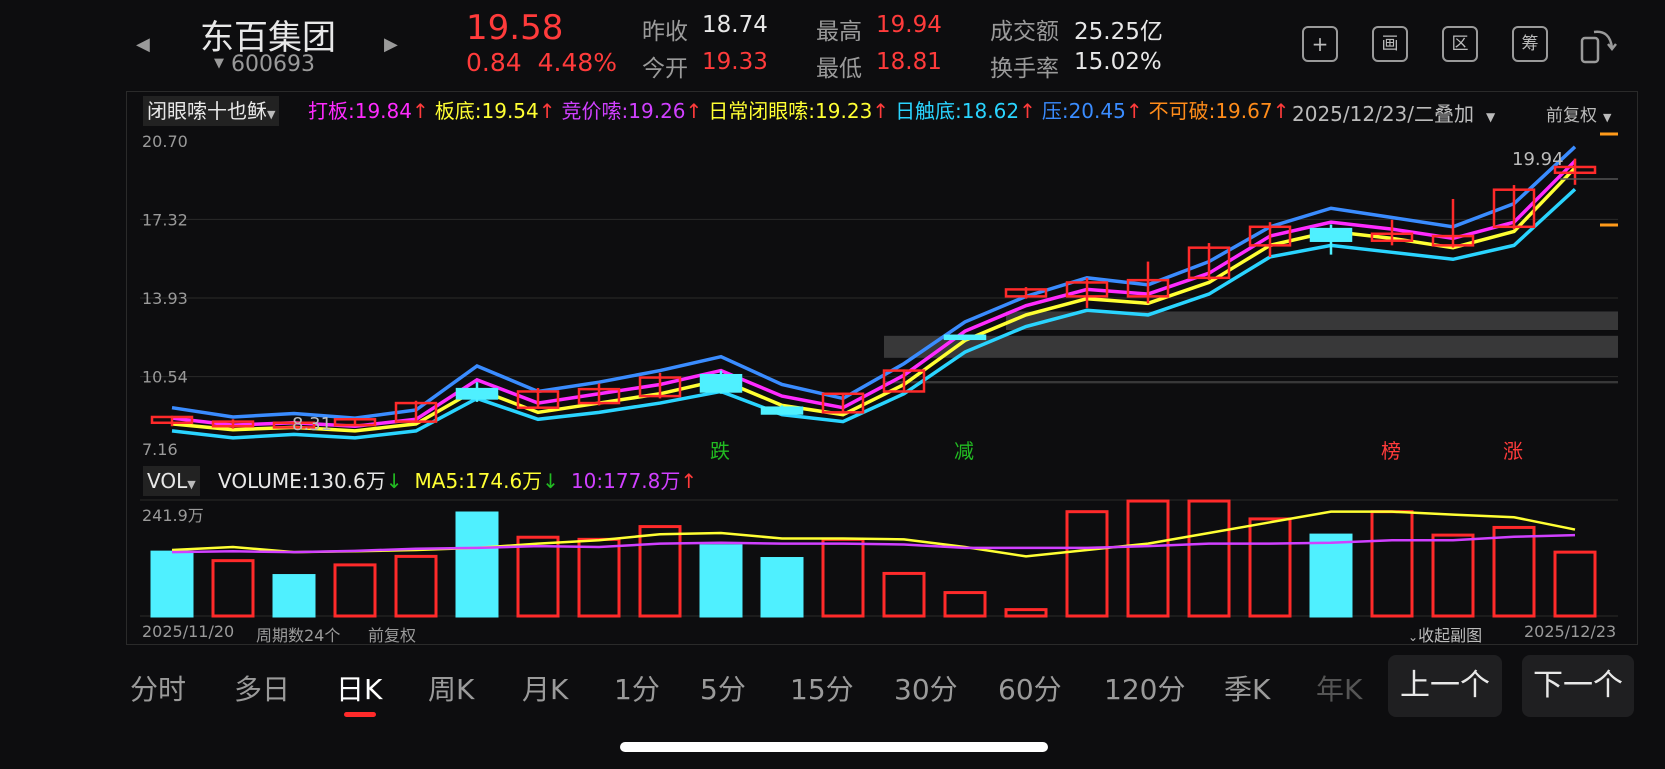 Image resolution: width=1665 pixels, height=769 pixels. What do you see at coordinates (360, 714) in the screenshot?
I see `active-tab-indicator` at bounding box center [360, 714].